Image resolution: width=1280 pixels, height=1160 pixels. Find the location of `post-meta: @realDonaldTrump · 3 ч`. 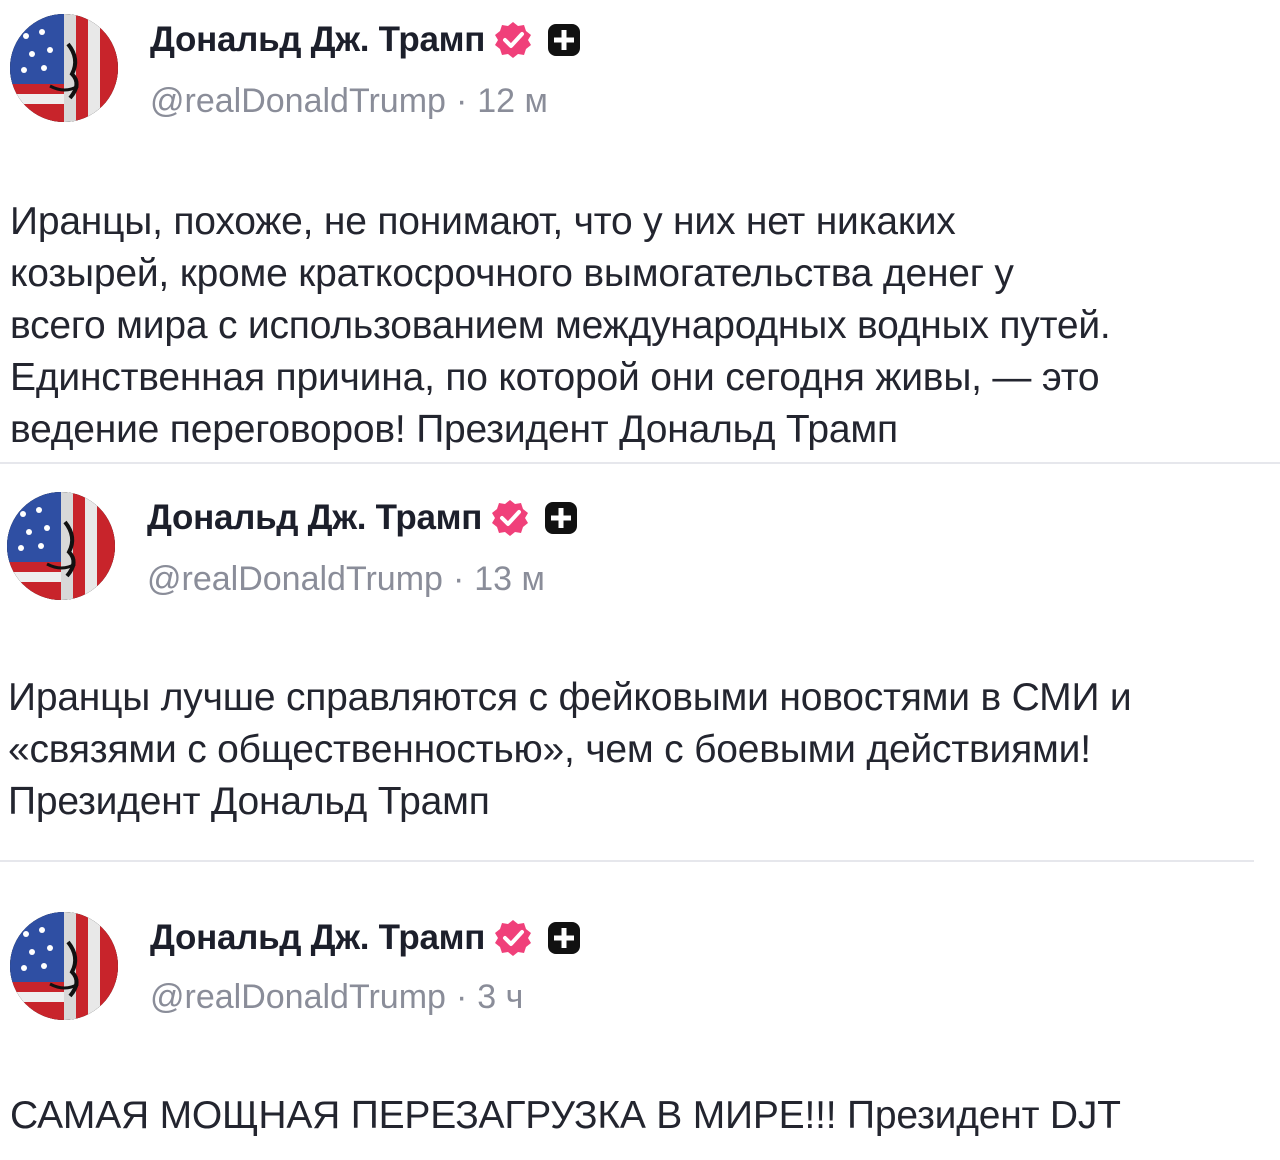

post-meta: @realDonaldTrump · 3 ч is located at coordinates (336, 997).